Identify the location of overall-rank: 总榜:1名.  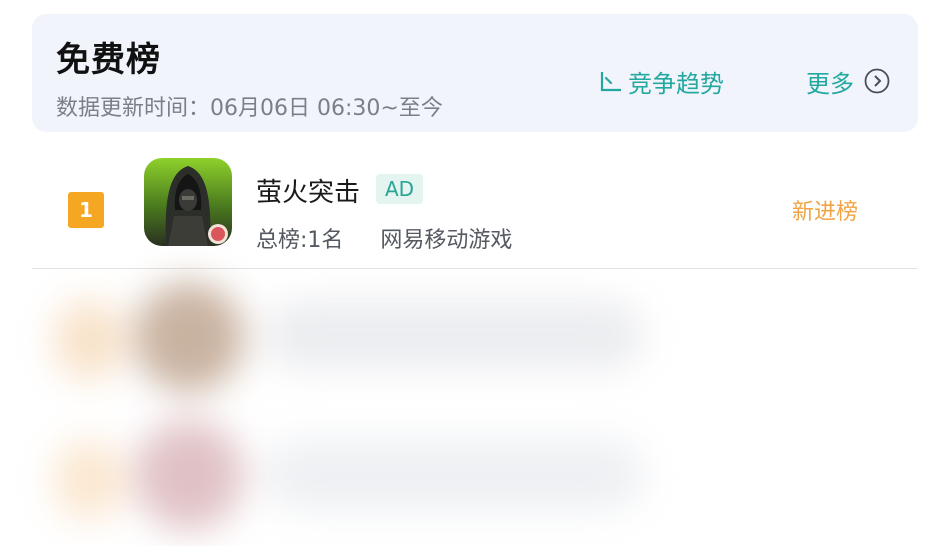
(300, 240).